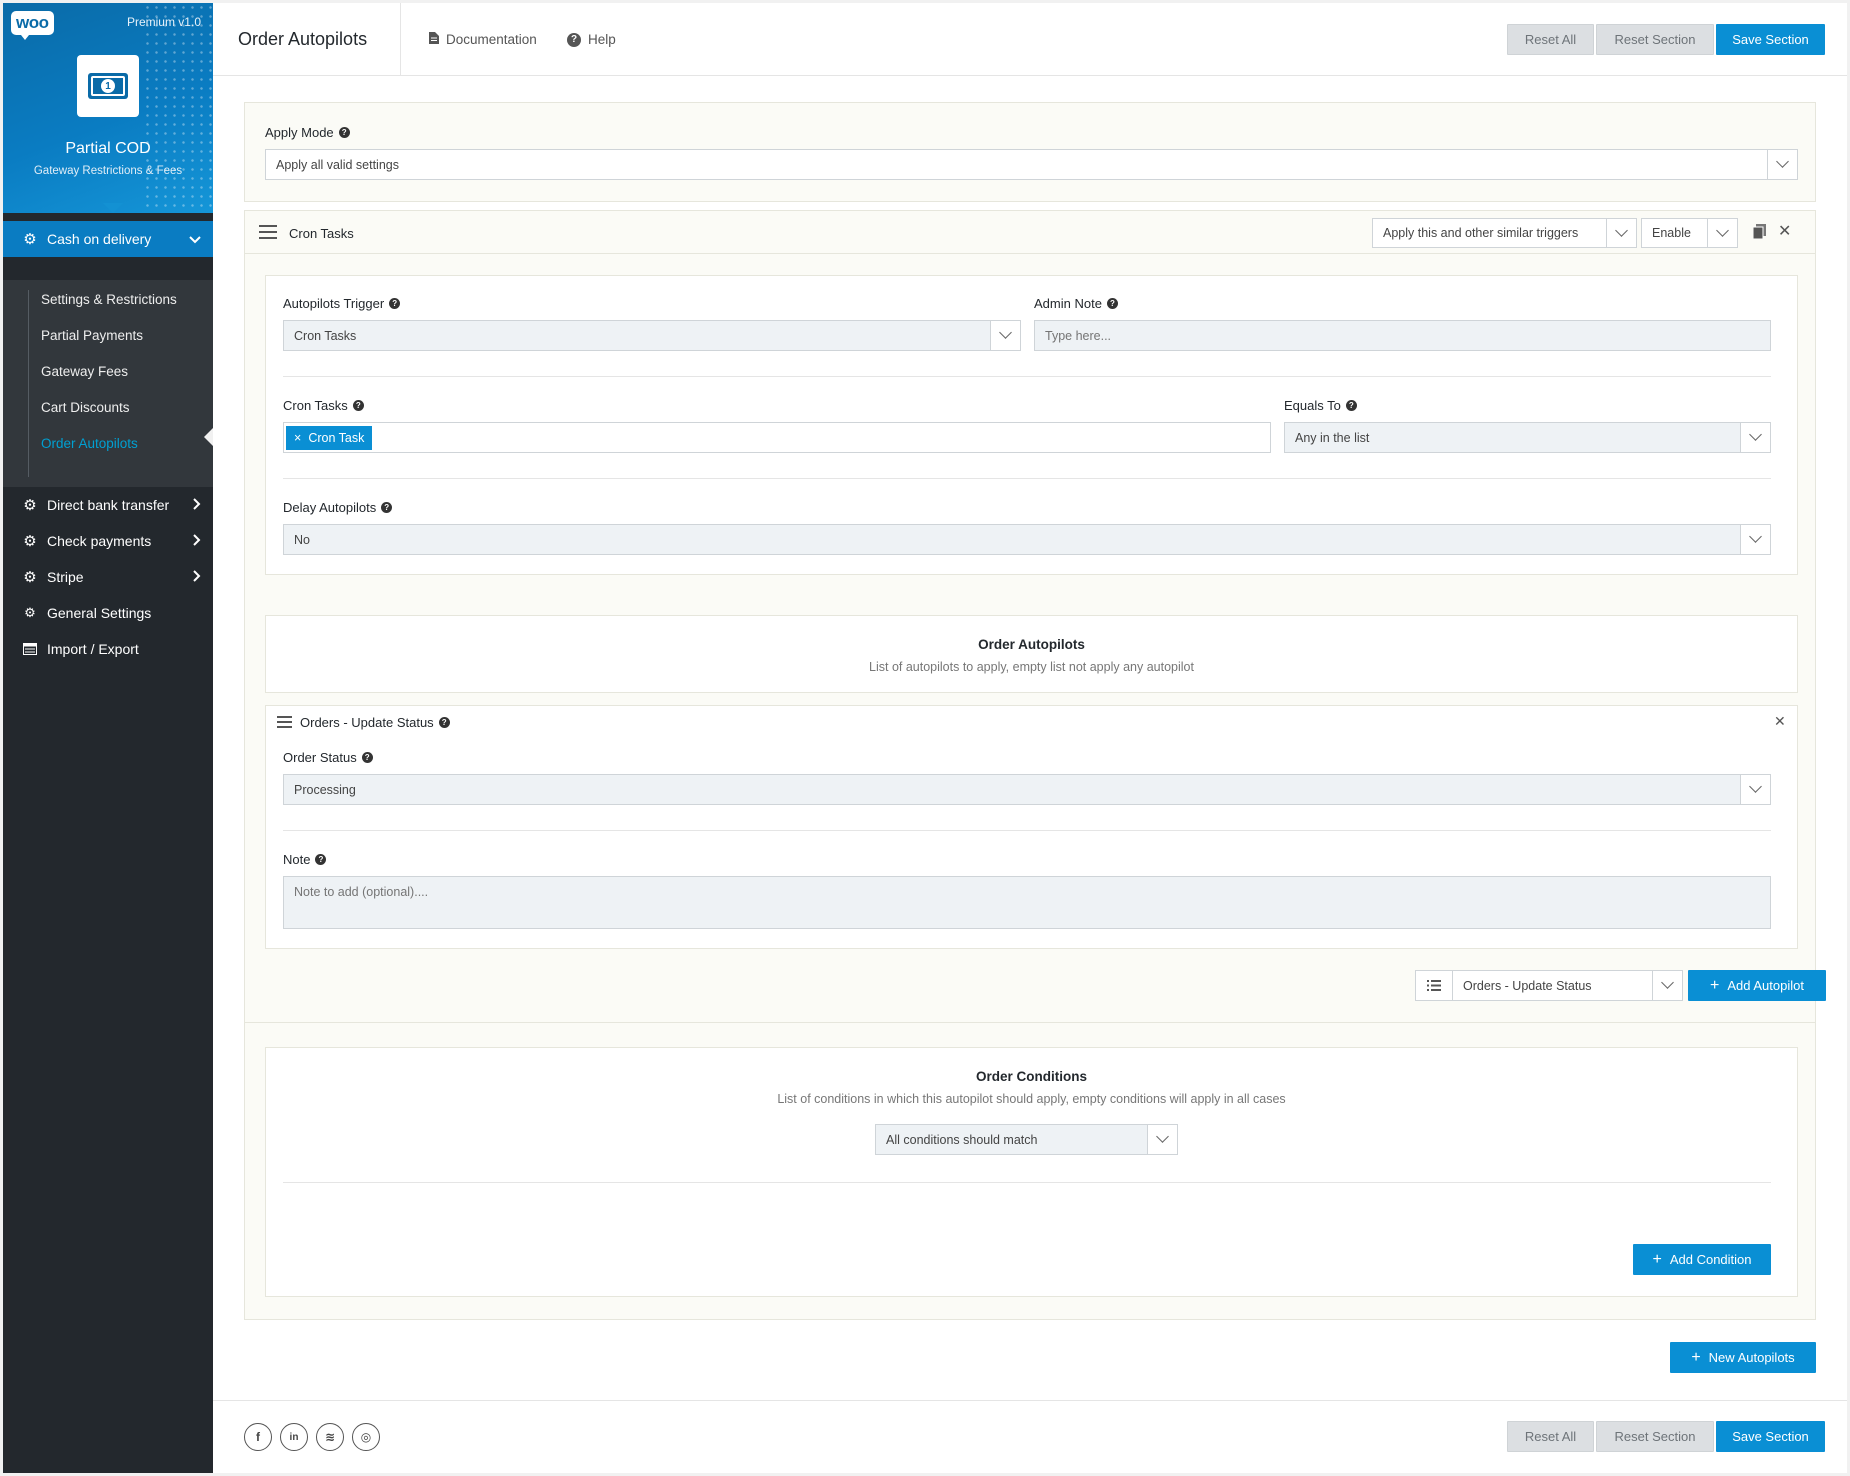  I want to click on linkedin-icon: in, so click(294, 1437).